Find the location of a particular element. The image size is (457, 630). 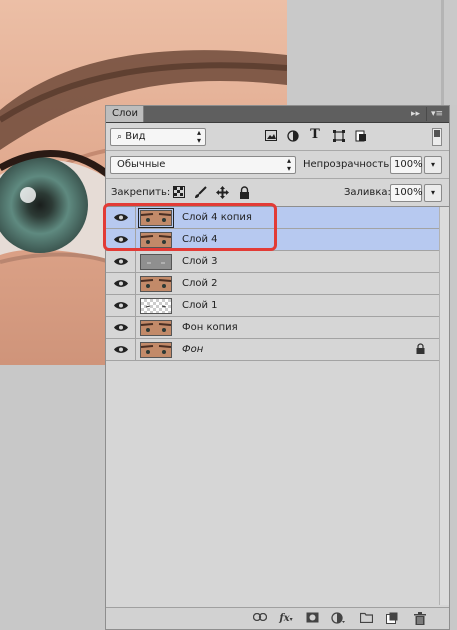

layer-name: Фон копия is located at coordinates (210, 327).